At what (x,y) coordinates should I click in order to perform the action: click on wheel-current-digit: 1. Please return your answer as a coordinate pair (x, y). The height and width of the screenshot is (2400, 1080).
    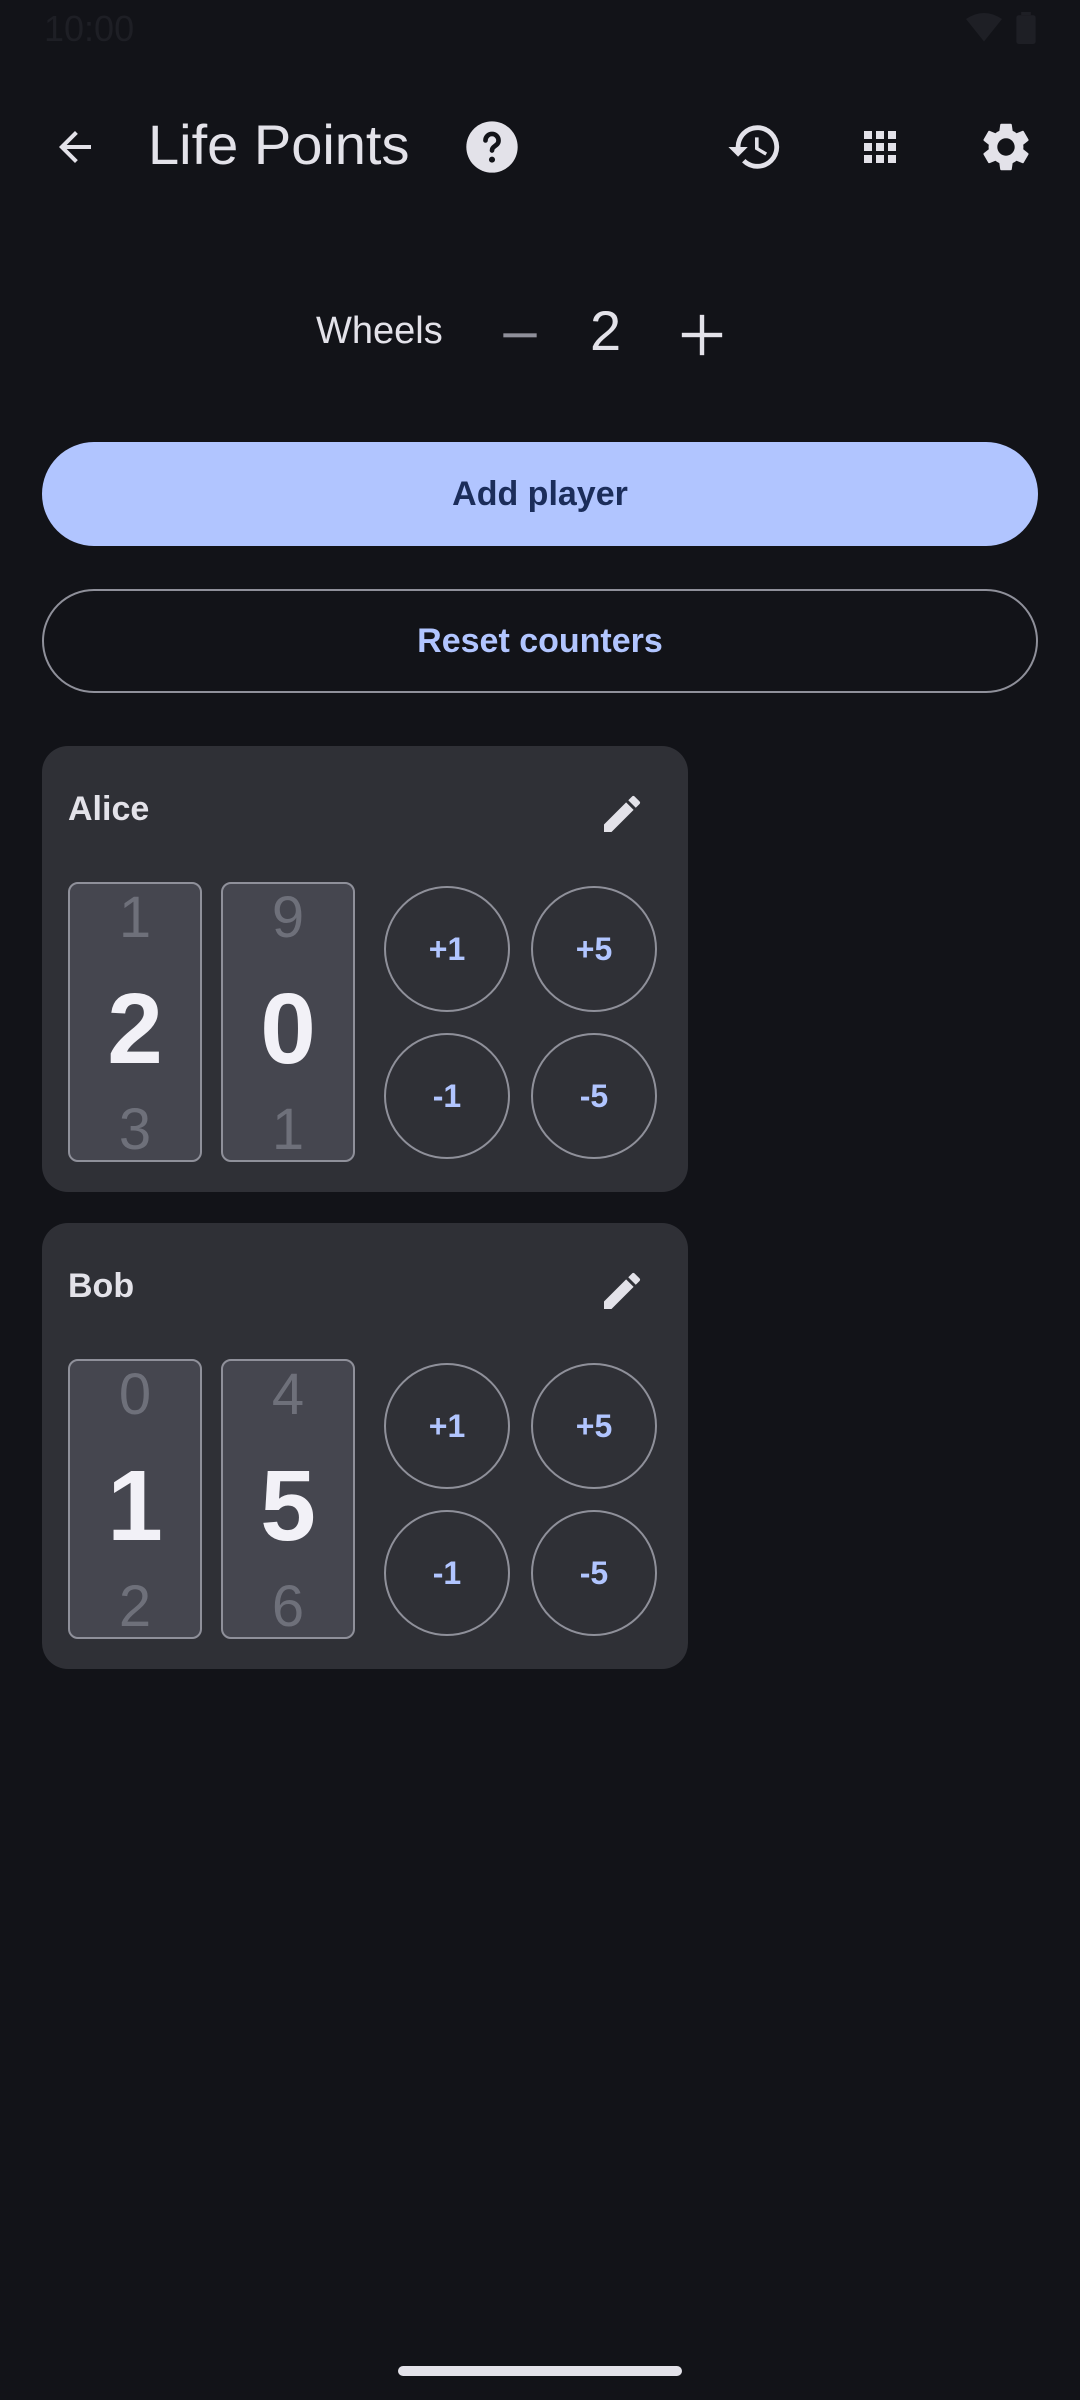
    Looking at the image, I should click on (135, 1506).